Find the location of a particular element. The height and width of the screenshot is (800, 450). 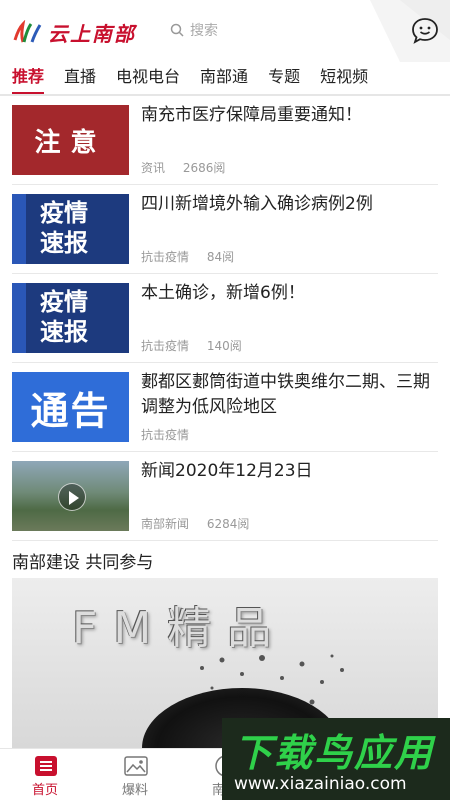

nav-label: 首页 is located at coordinates (44, 790).